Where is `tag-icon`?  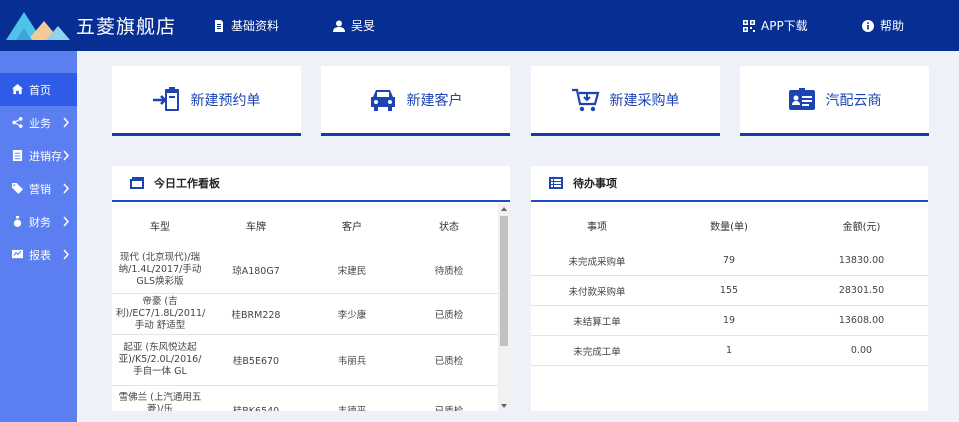 tag-icon is located at coordinates (17, 188).